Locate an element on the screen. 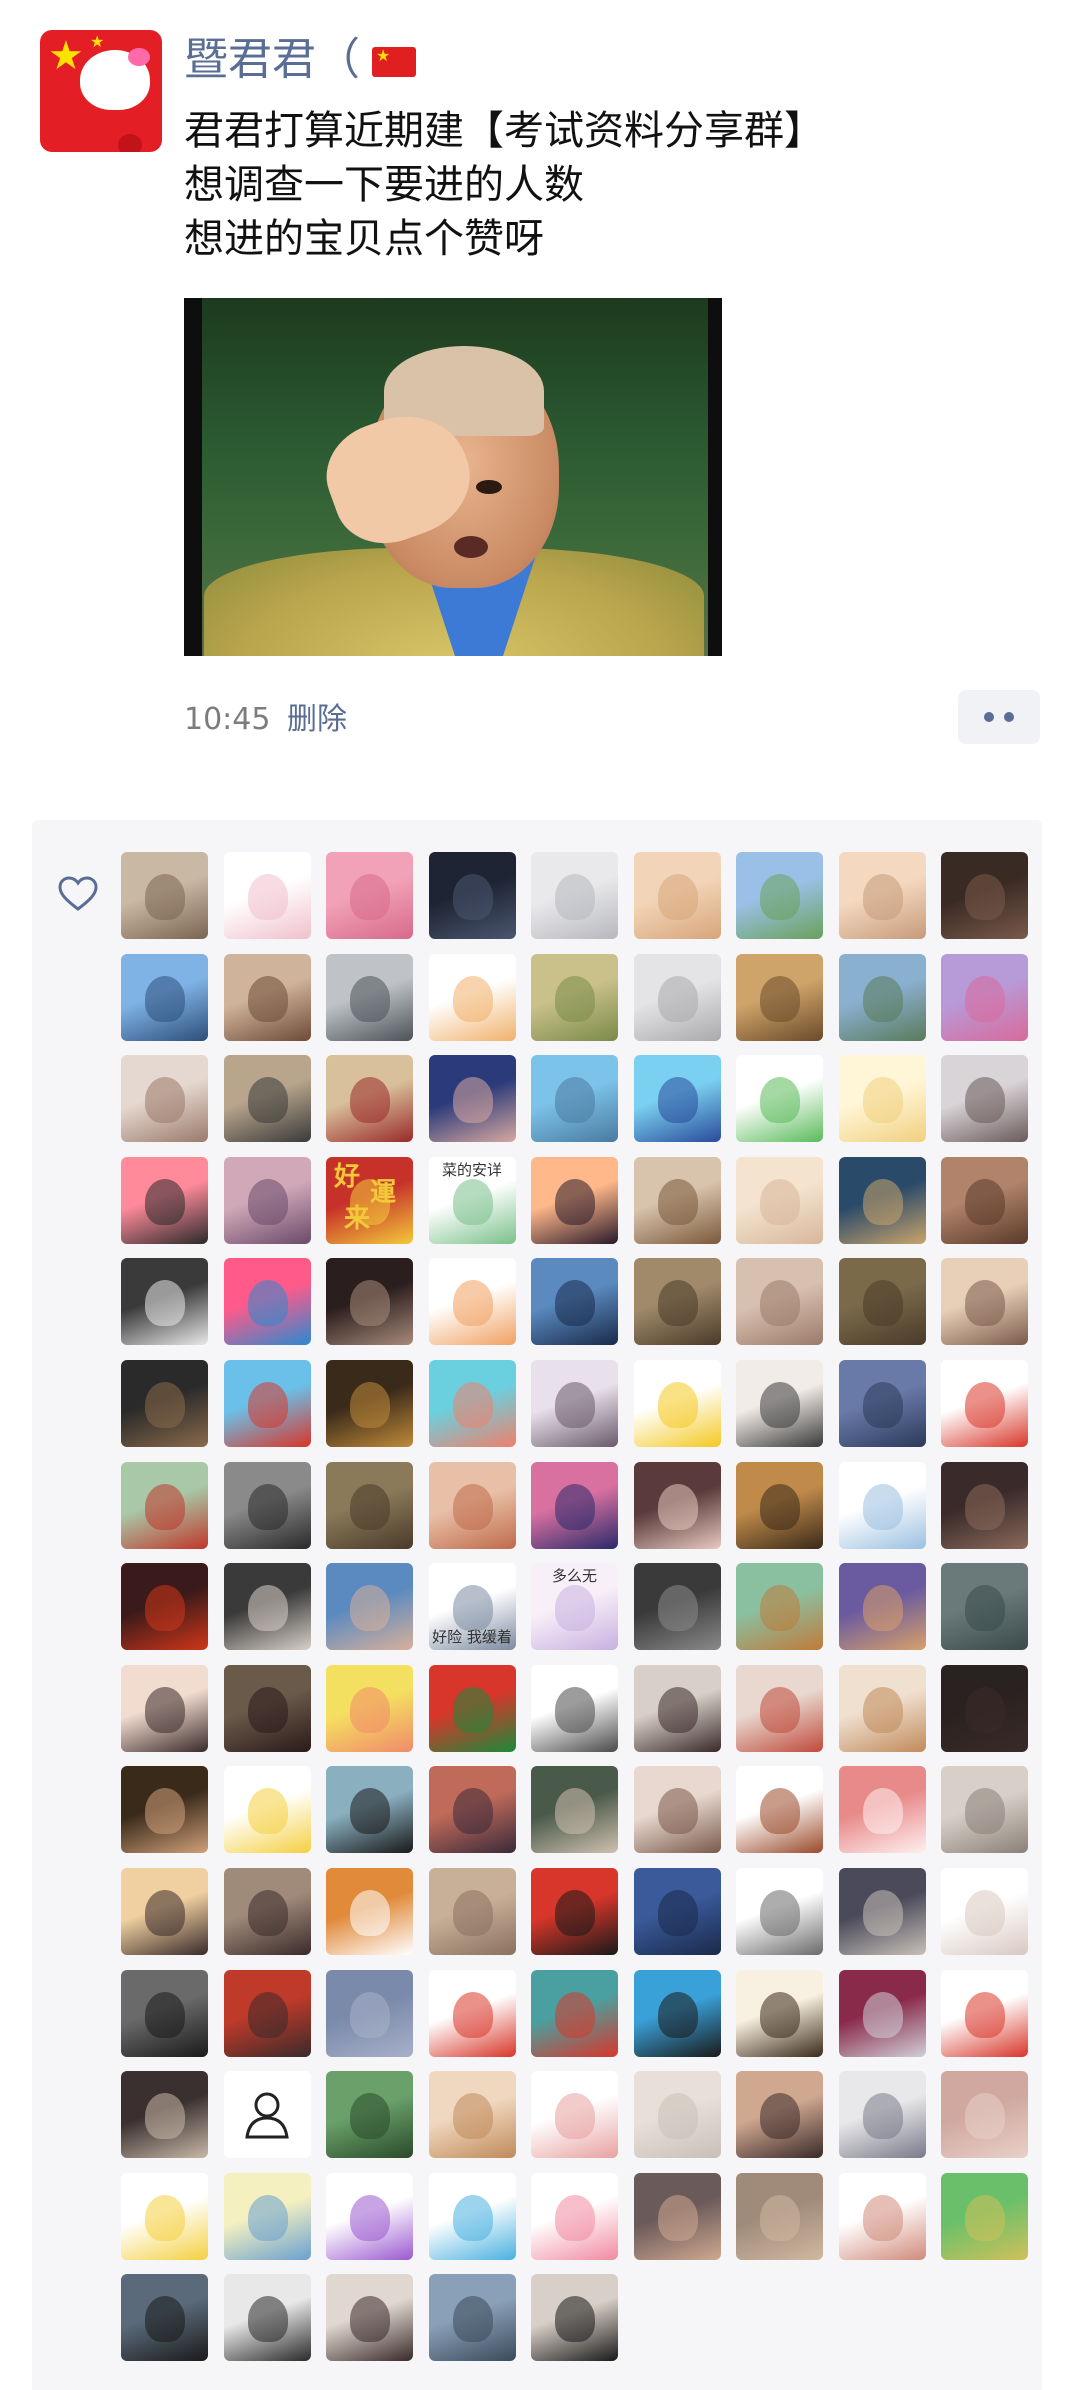 This screenshot has height=2390, width=1080. liker-avatar: 好運来 is located at coordinates (369, 1200).